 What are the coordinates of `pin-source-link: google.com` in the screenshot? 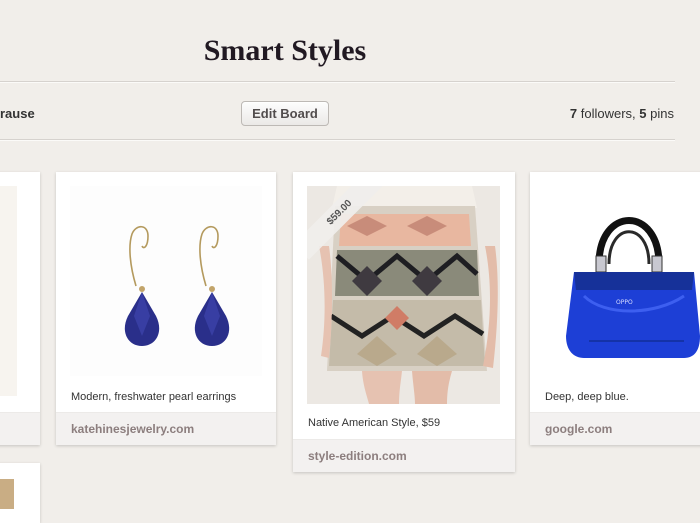 It's located at (615, 428).